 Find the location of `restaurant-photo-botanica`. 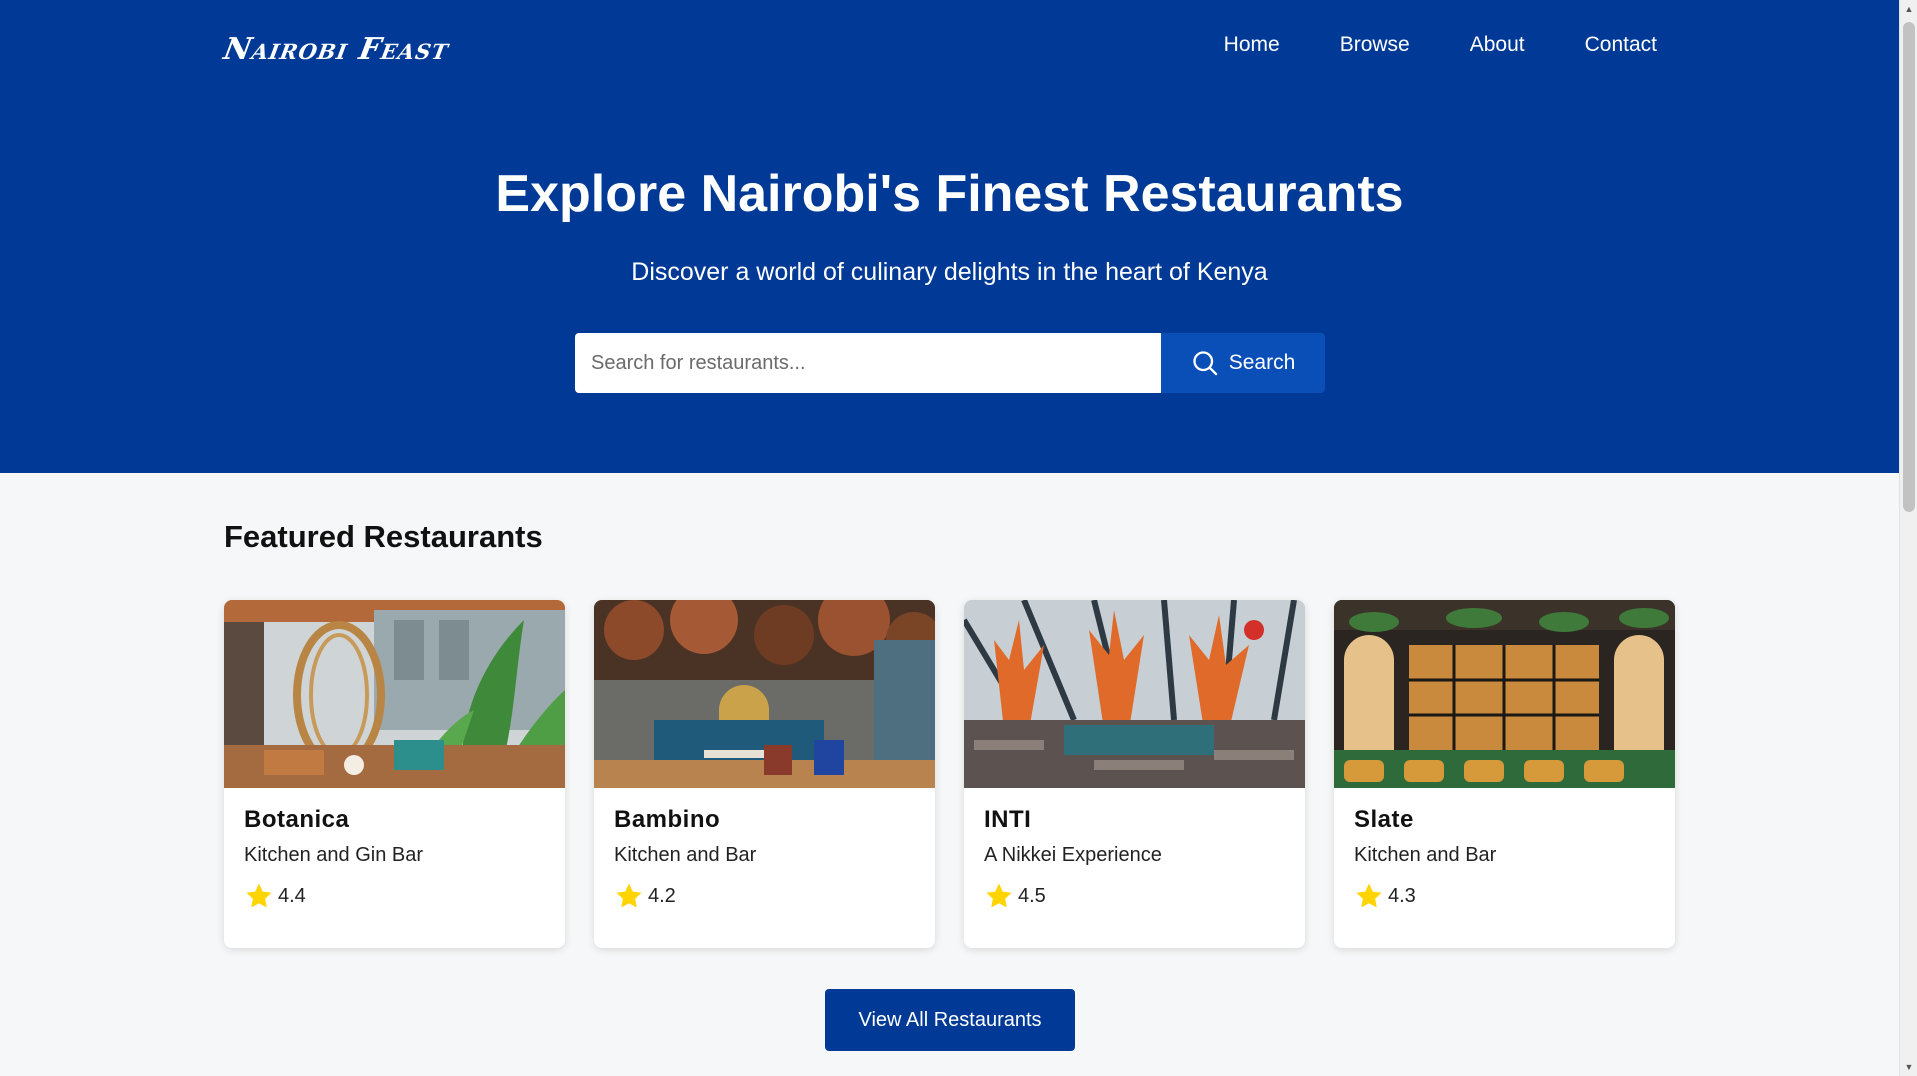

restaurant-photo-botanica is located at coordinates (394, 694).